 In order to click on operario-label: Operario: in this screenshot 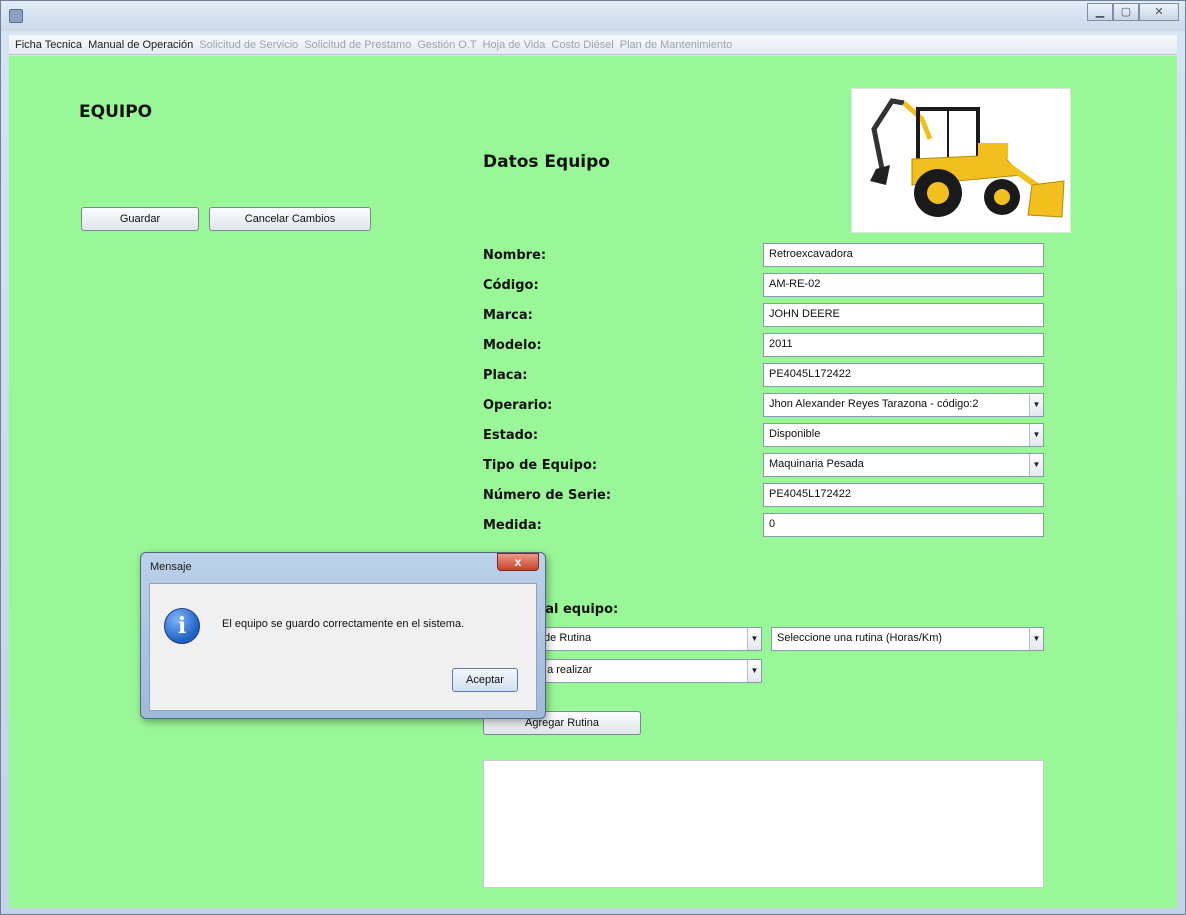, I will do `click(518, 405)`.